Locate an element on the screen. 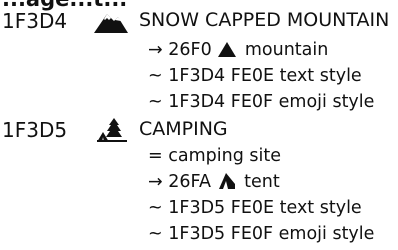 The image size is (398, 250). entry-line: ~ 1F3D4 FE0F emoji style is located at coordinates (261, 102).